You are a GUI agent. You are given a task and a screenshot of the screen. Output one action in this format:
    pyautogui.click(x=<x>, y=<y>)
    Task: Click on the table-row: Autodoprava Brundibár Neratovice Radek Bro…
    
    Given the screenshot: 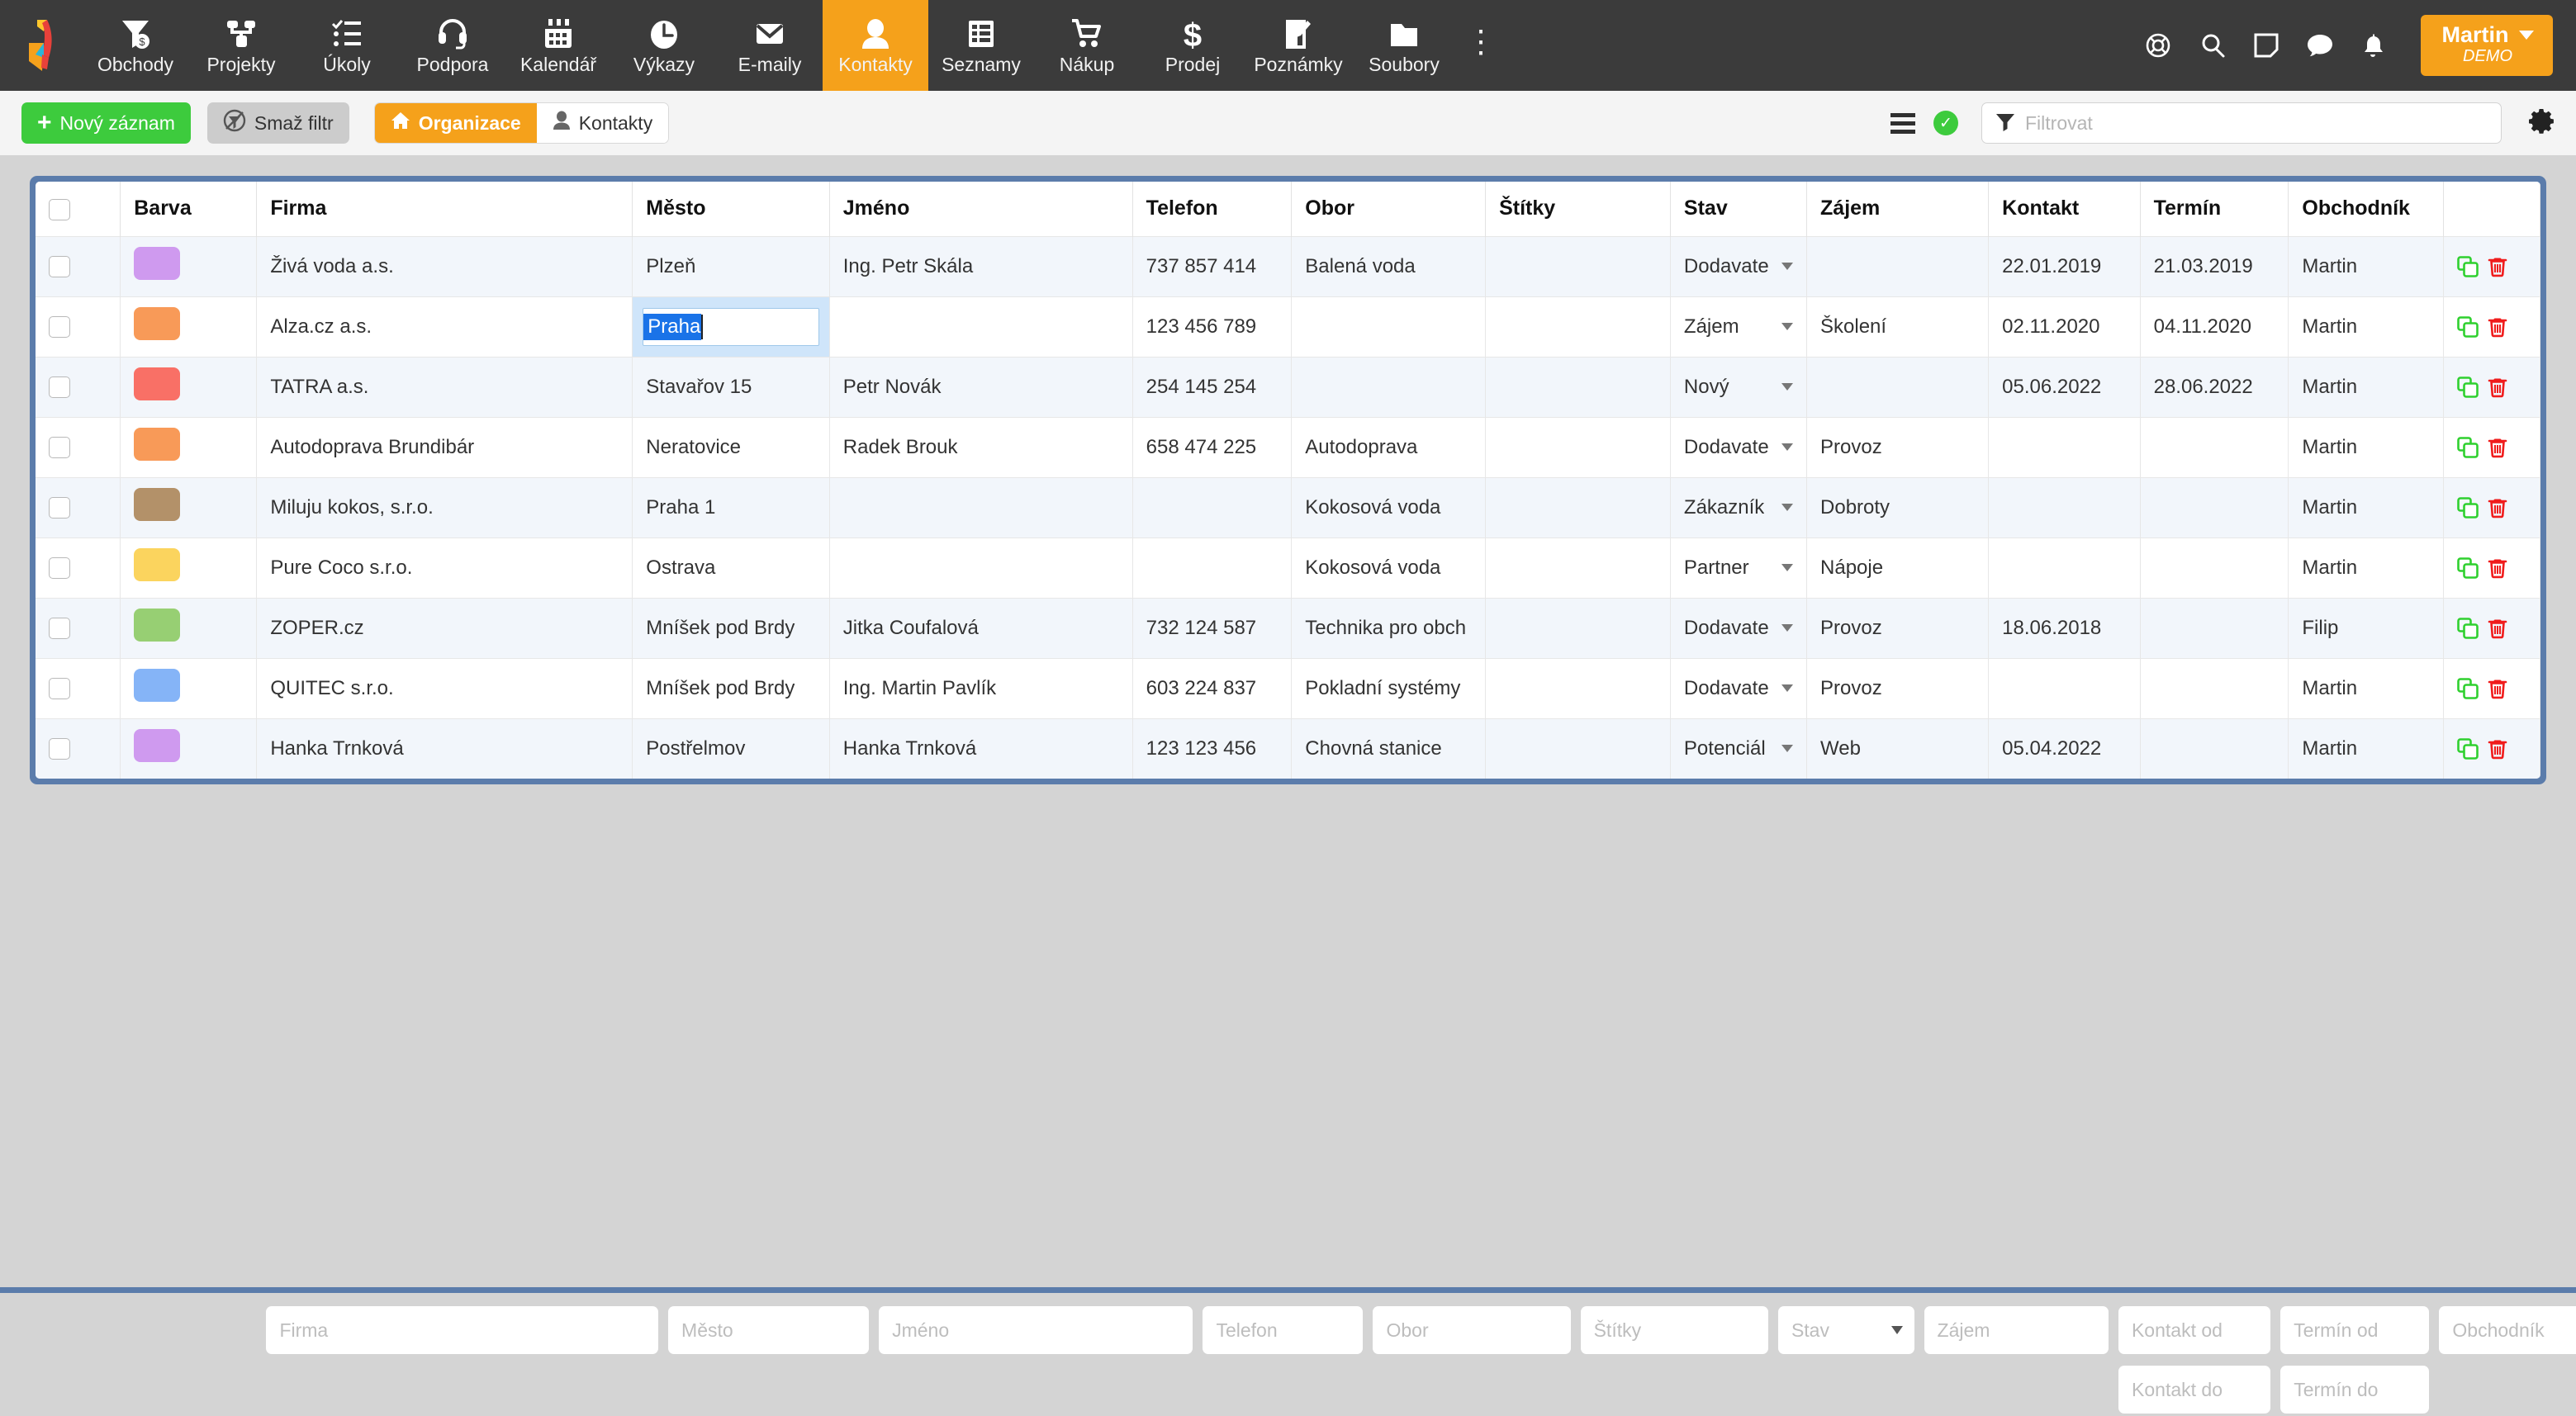 What is the action you would take?
    pyautogui.click(x=1288, y=446)
    